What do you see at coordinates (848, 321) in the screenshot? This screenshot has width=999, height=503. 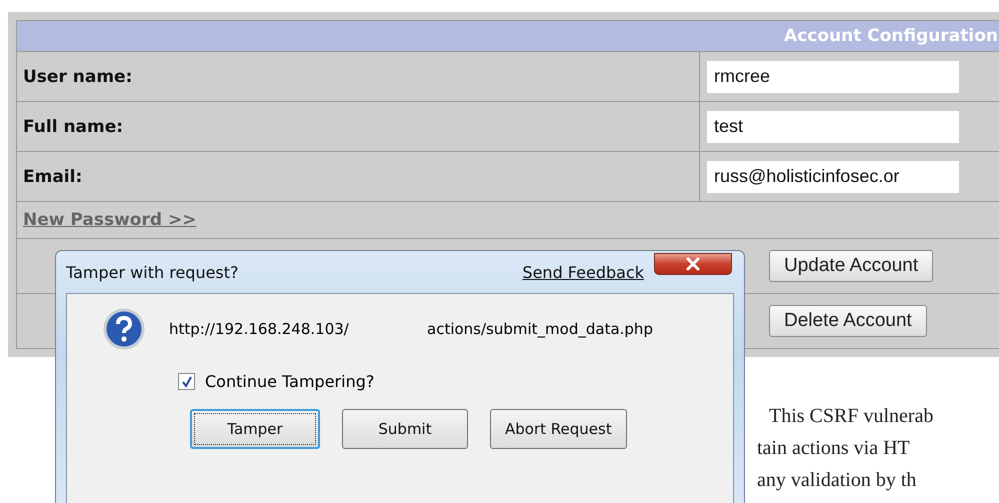 I see `account-button: Delete Account` at bounding box center [848, 321].